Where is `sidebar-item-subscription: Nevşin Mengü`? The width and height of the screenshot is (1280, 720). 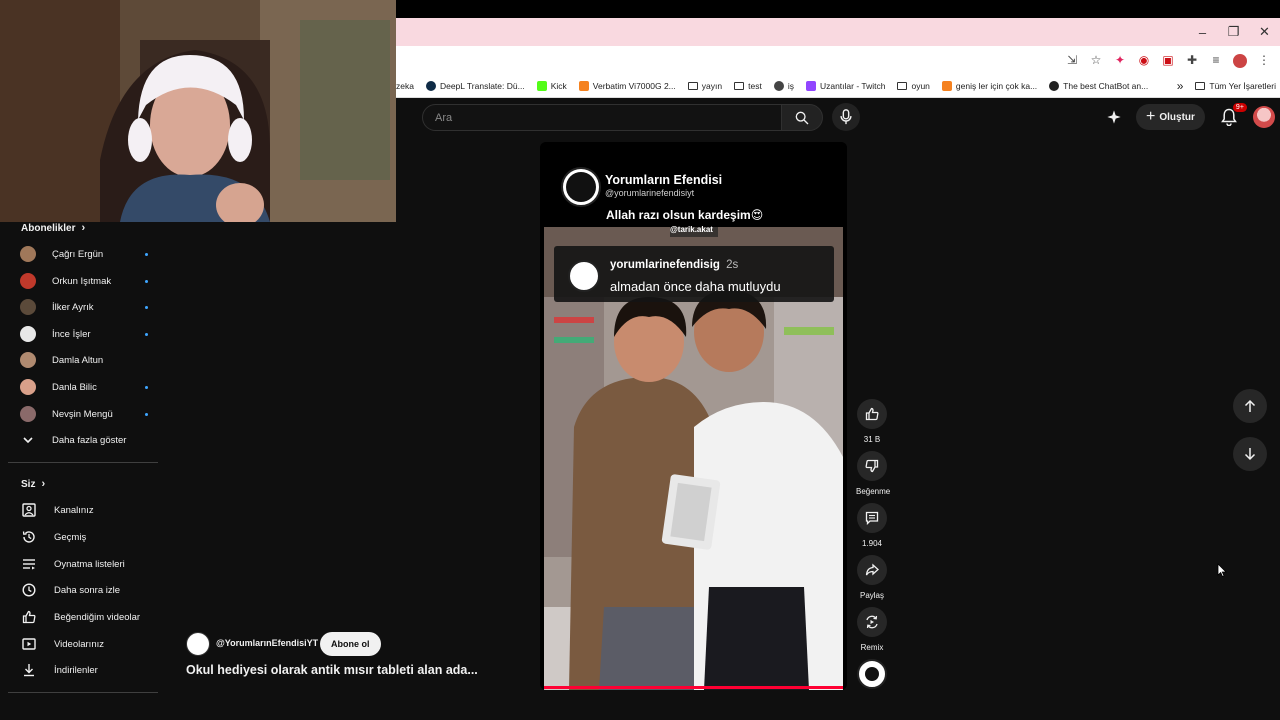
sidebar-item-subscription: Nevşin Mengü is located at coordinates (86, 414).